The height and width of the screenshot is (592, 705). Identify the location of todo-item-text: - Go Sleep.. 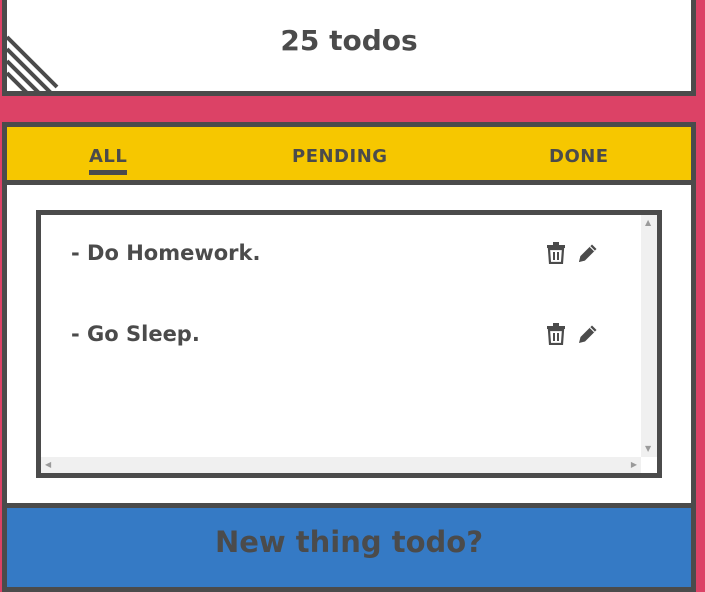
(135, 334).